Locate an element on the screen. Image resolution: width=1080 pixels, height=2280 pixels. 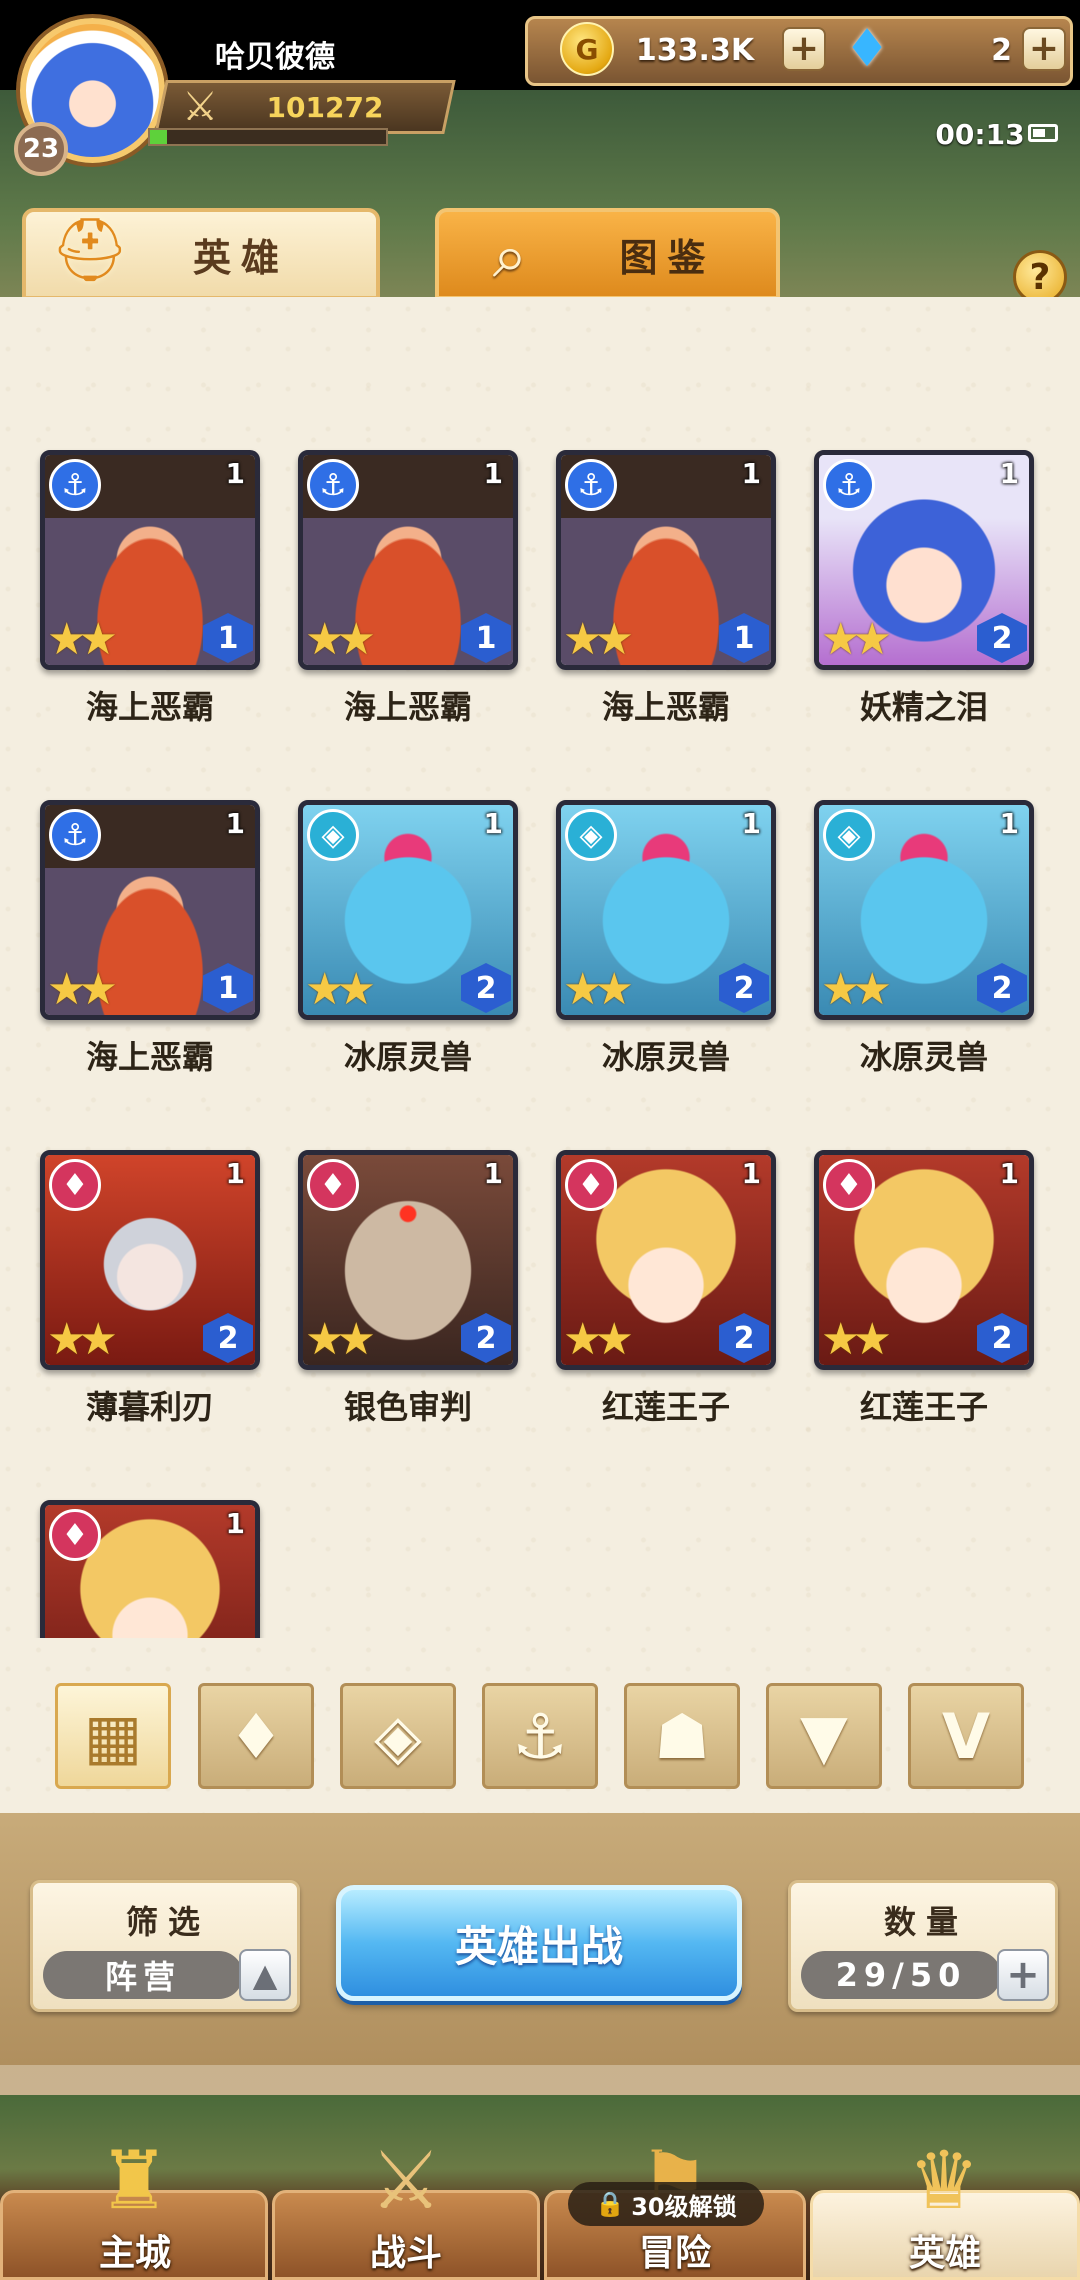
hero-name: 薄暮利刃 is located at coordinates (149, 1407).